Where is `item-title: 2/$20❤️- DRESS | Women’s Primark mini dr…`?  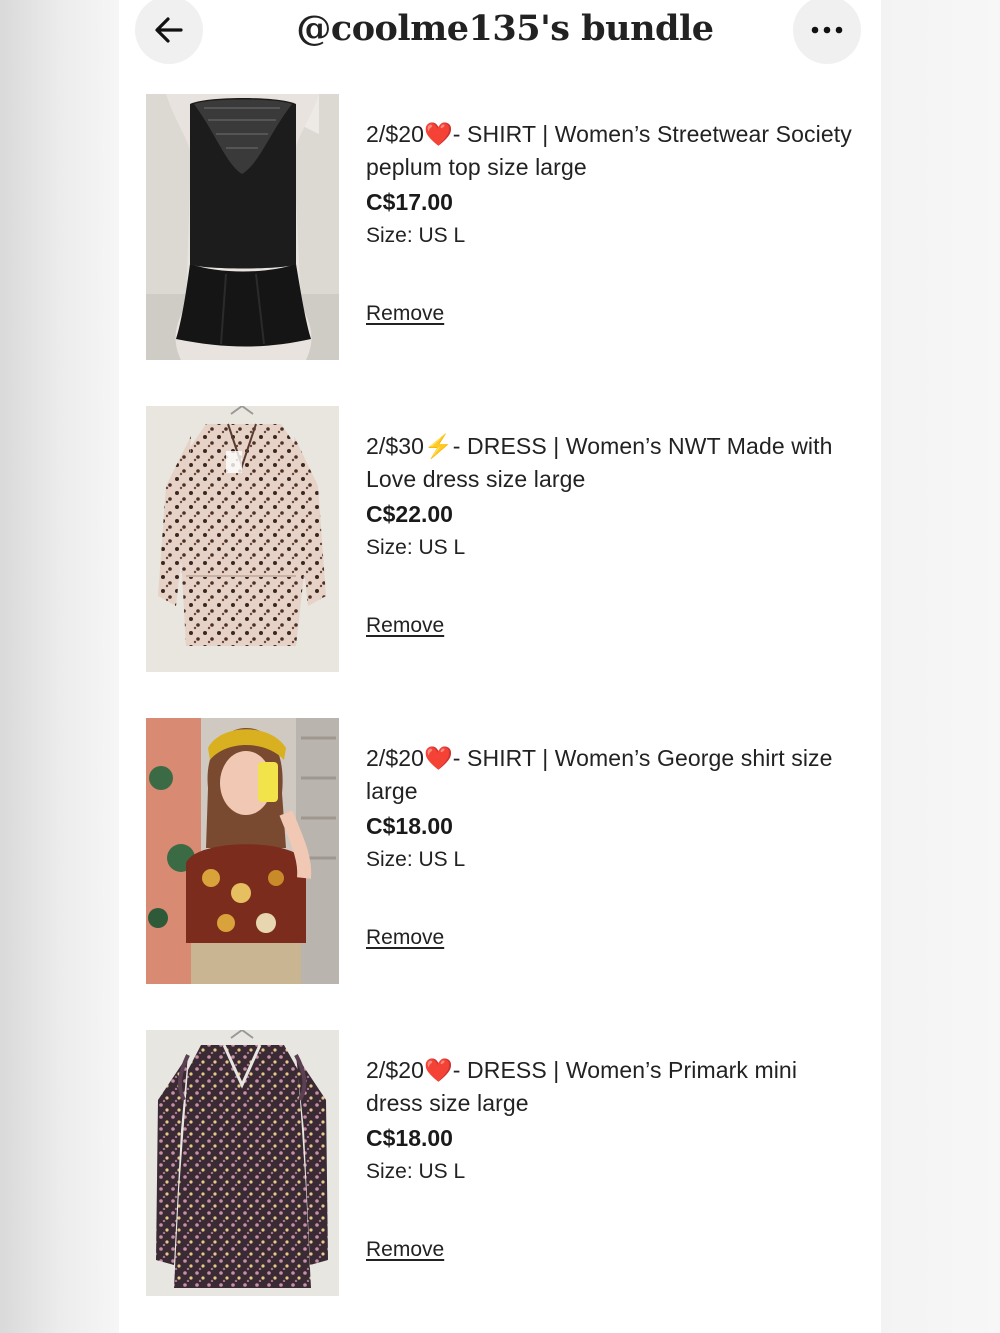
item-title: 2/$20❤️- DRESS | Women’s Primark mini dr… is located at coordinates (611, 1087).